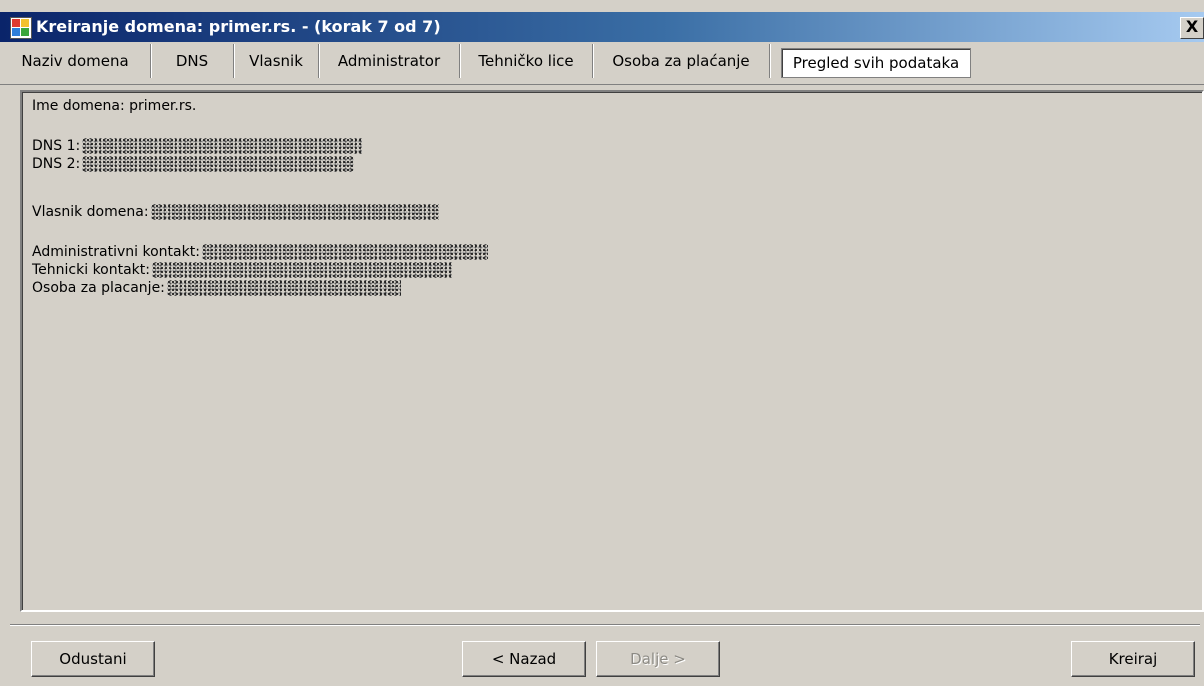 The height and width of the screenshot is (686, 1204). Describe the element at coordinates (283, 288) in the screenshot. I see `redacted-billing-contact` at that location.